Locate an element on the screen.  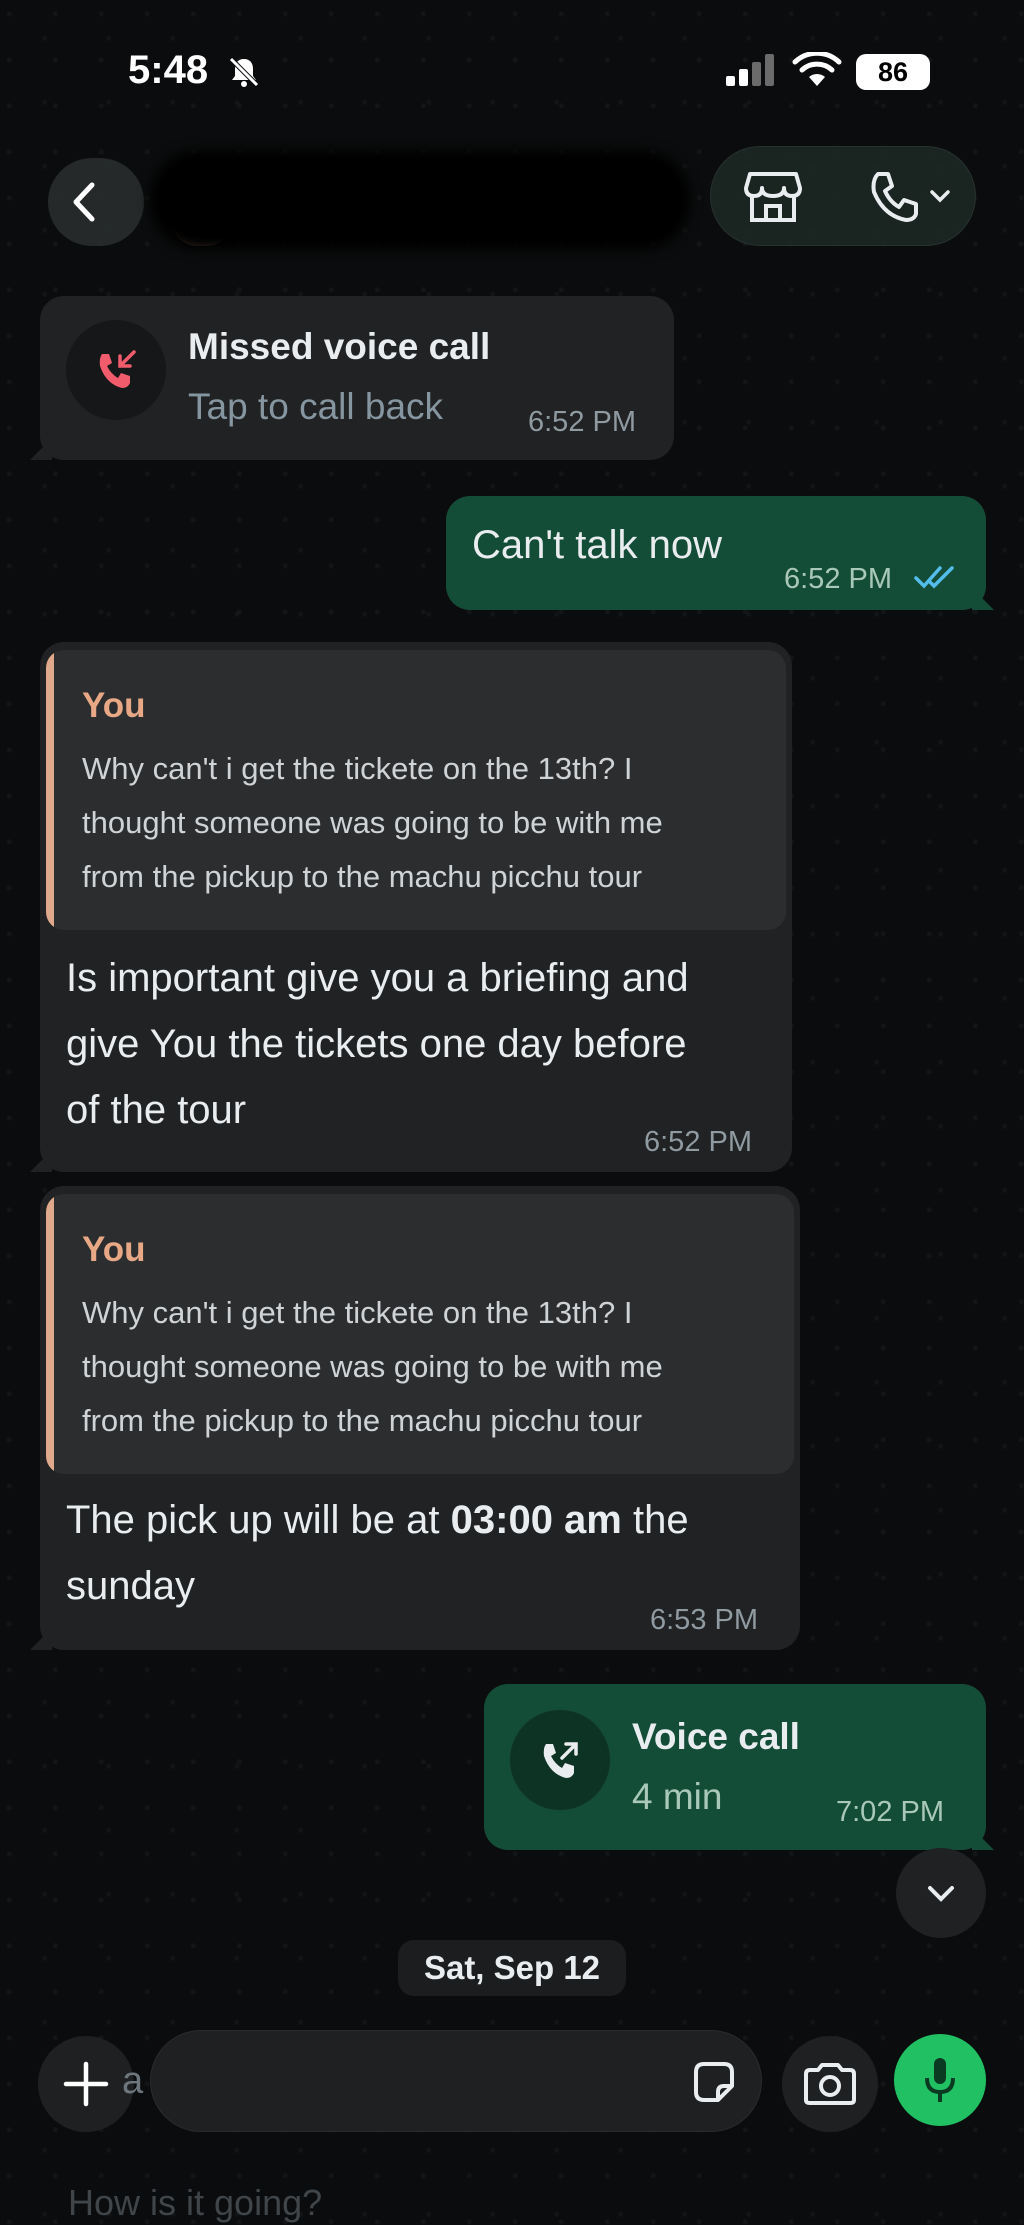
status-time: 5:48 is located at coordinates (168, 70).